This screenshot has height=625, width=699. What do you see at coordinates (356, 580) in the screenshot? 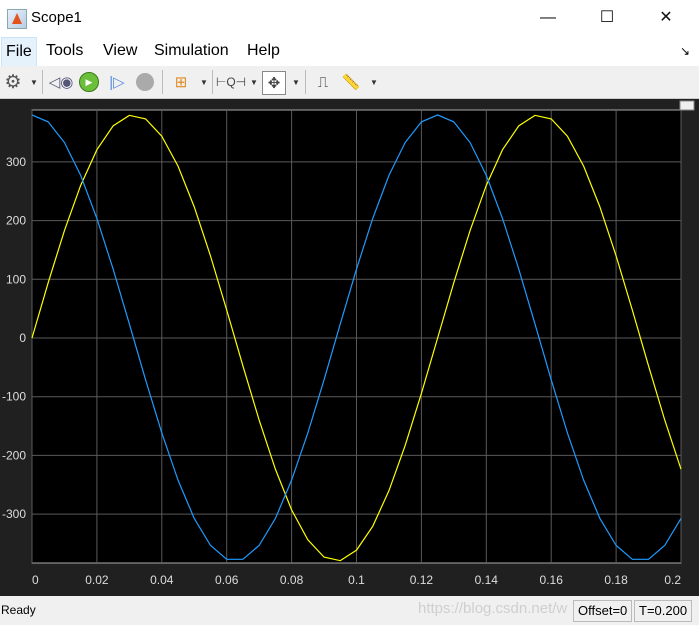
I see `x-tick-label: 0.1` at bounding box center [356, 580].